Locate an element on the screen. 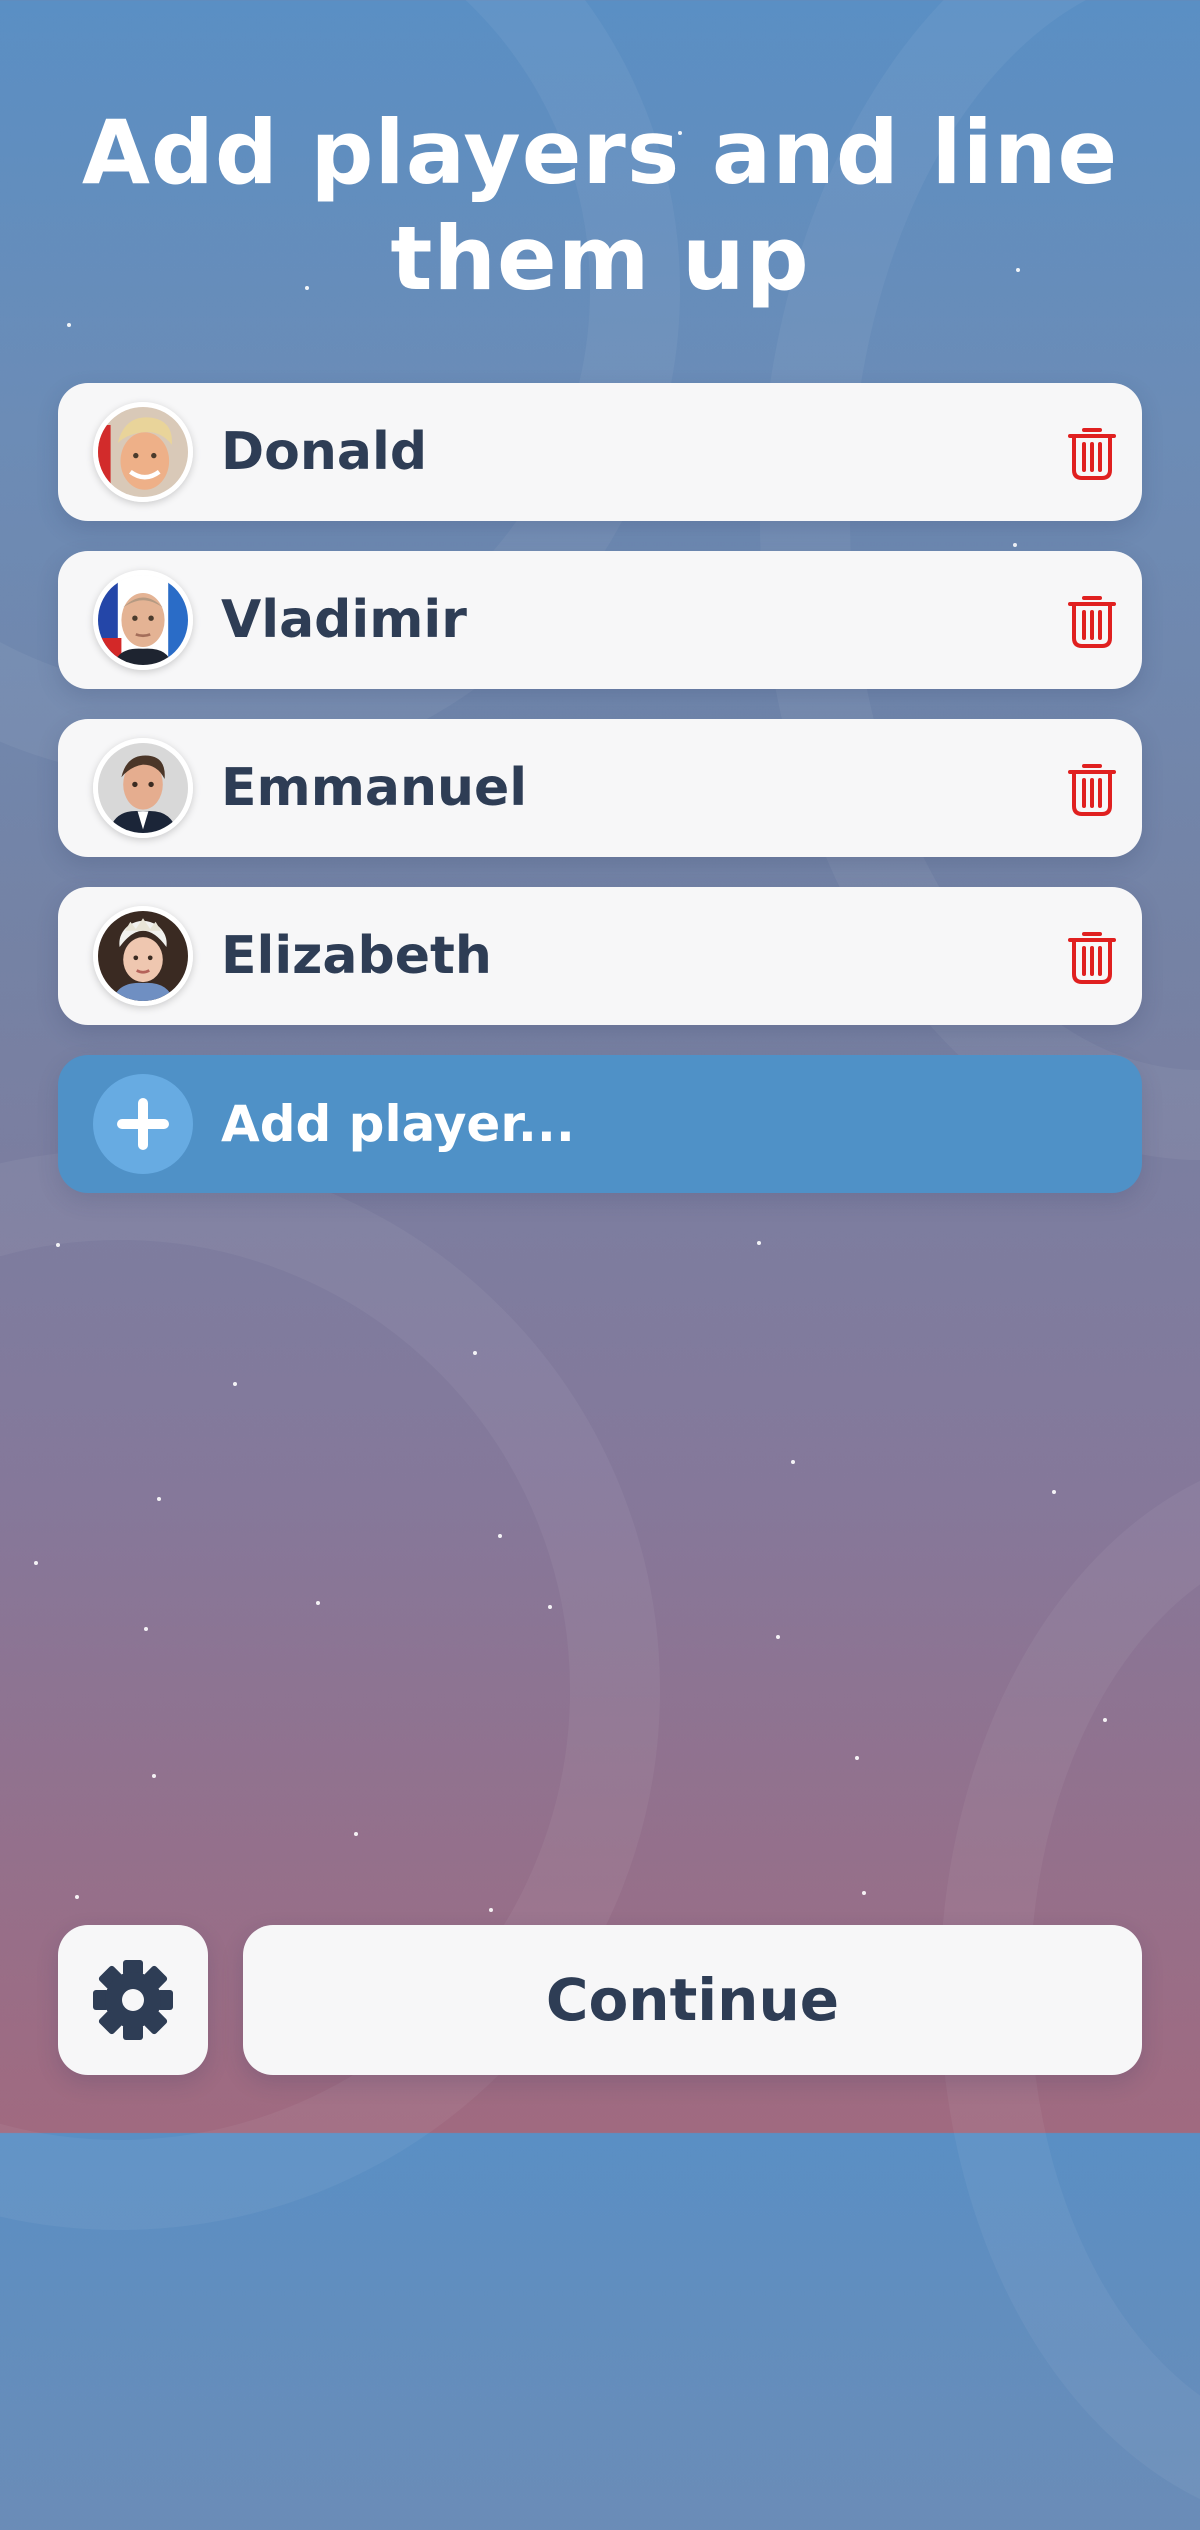 The height and width of the screenshot is (2530, 1200). page-title: Add players and line them up is located at coordinates (600, 205).